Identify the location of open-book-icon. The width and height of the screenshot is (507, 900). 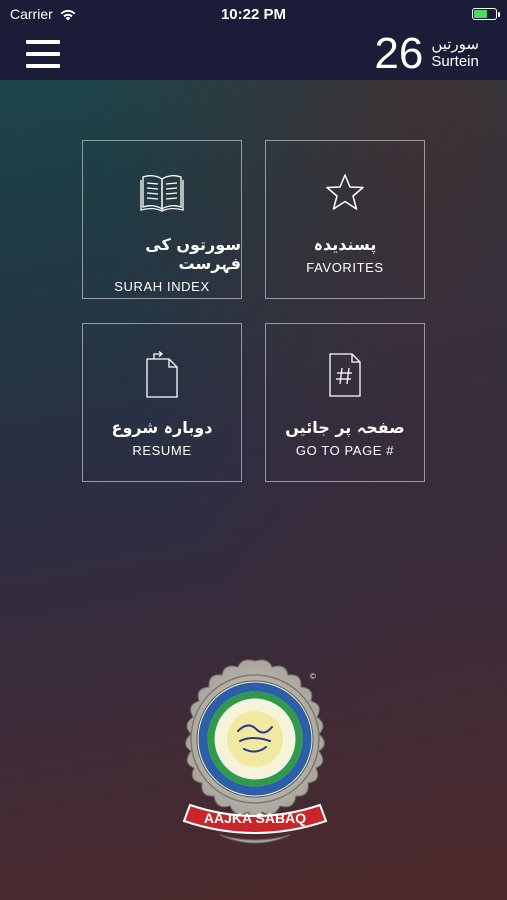
(162, 192).